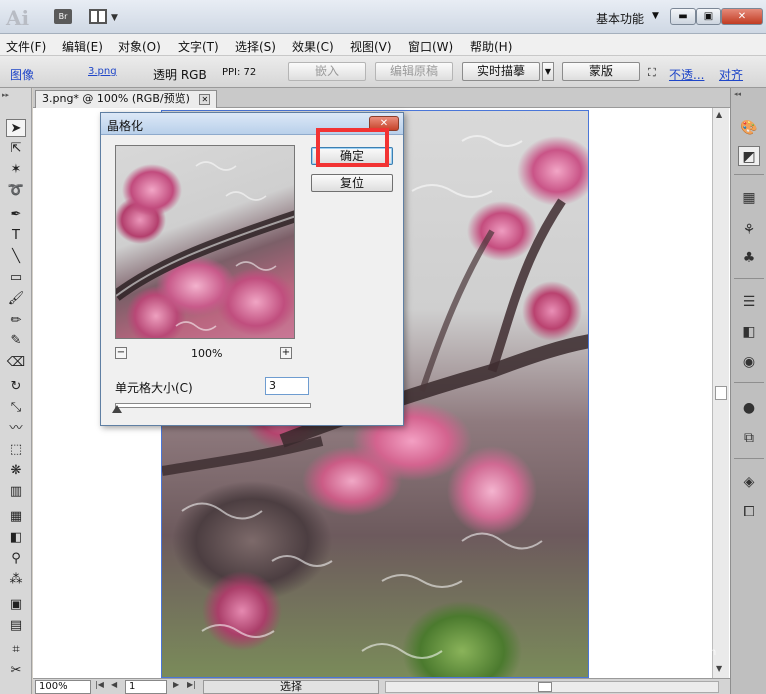 This screenshot has height=694, width=766. What do you see at coordinates (5, 95) in the screenshot?
I see `panel-grip-icon: ▸▸` at bounding box center [5, 95].